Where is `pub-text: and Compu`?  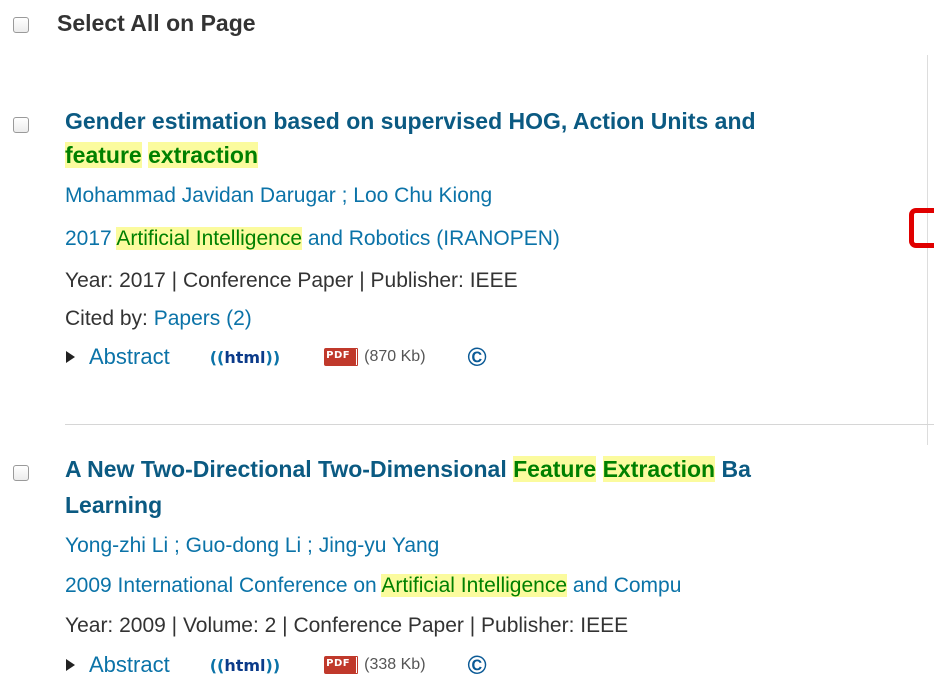
pub-text: and Compu is located at coordinates (624, 585).